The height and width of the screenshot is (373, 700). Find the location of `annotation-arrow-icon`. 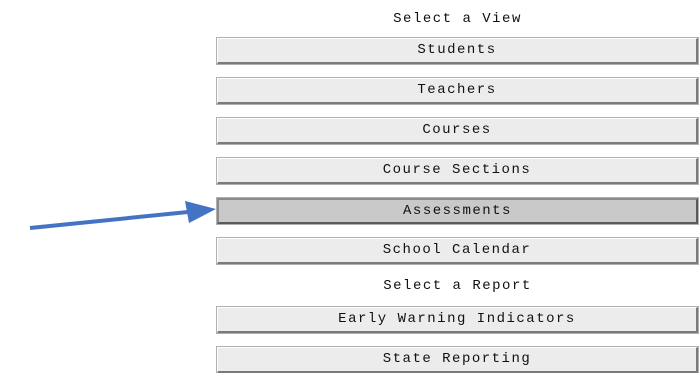

annotation-arrow-icon is located at coordinates (122, 215).